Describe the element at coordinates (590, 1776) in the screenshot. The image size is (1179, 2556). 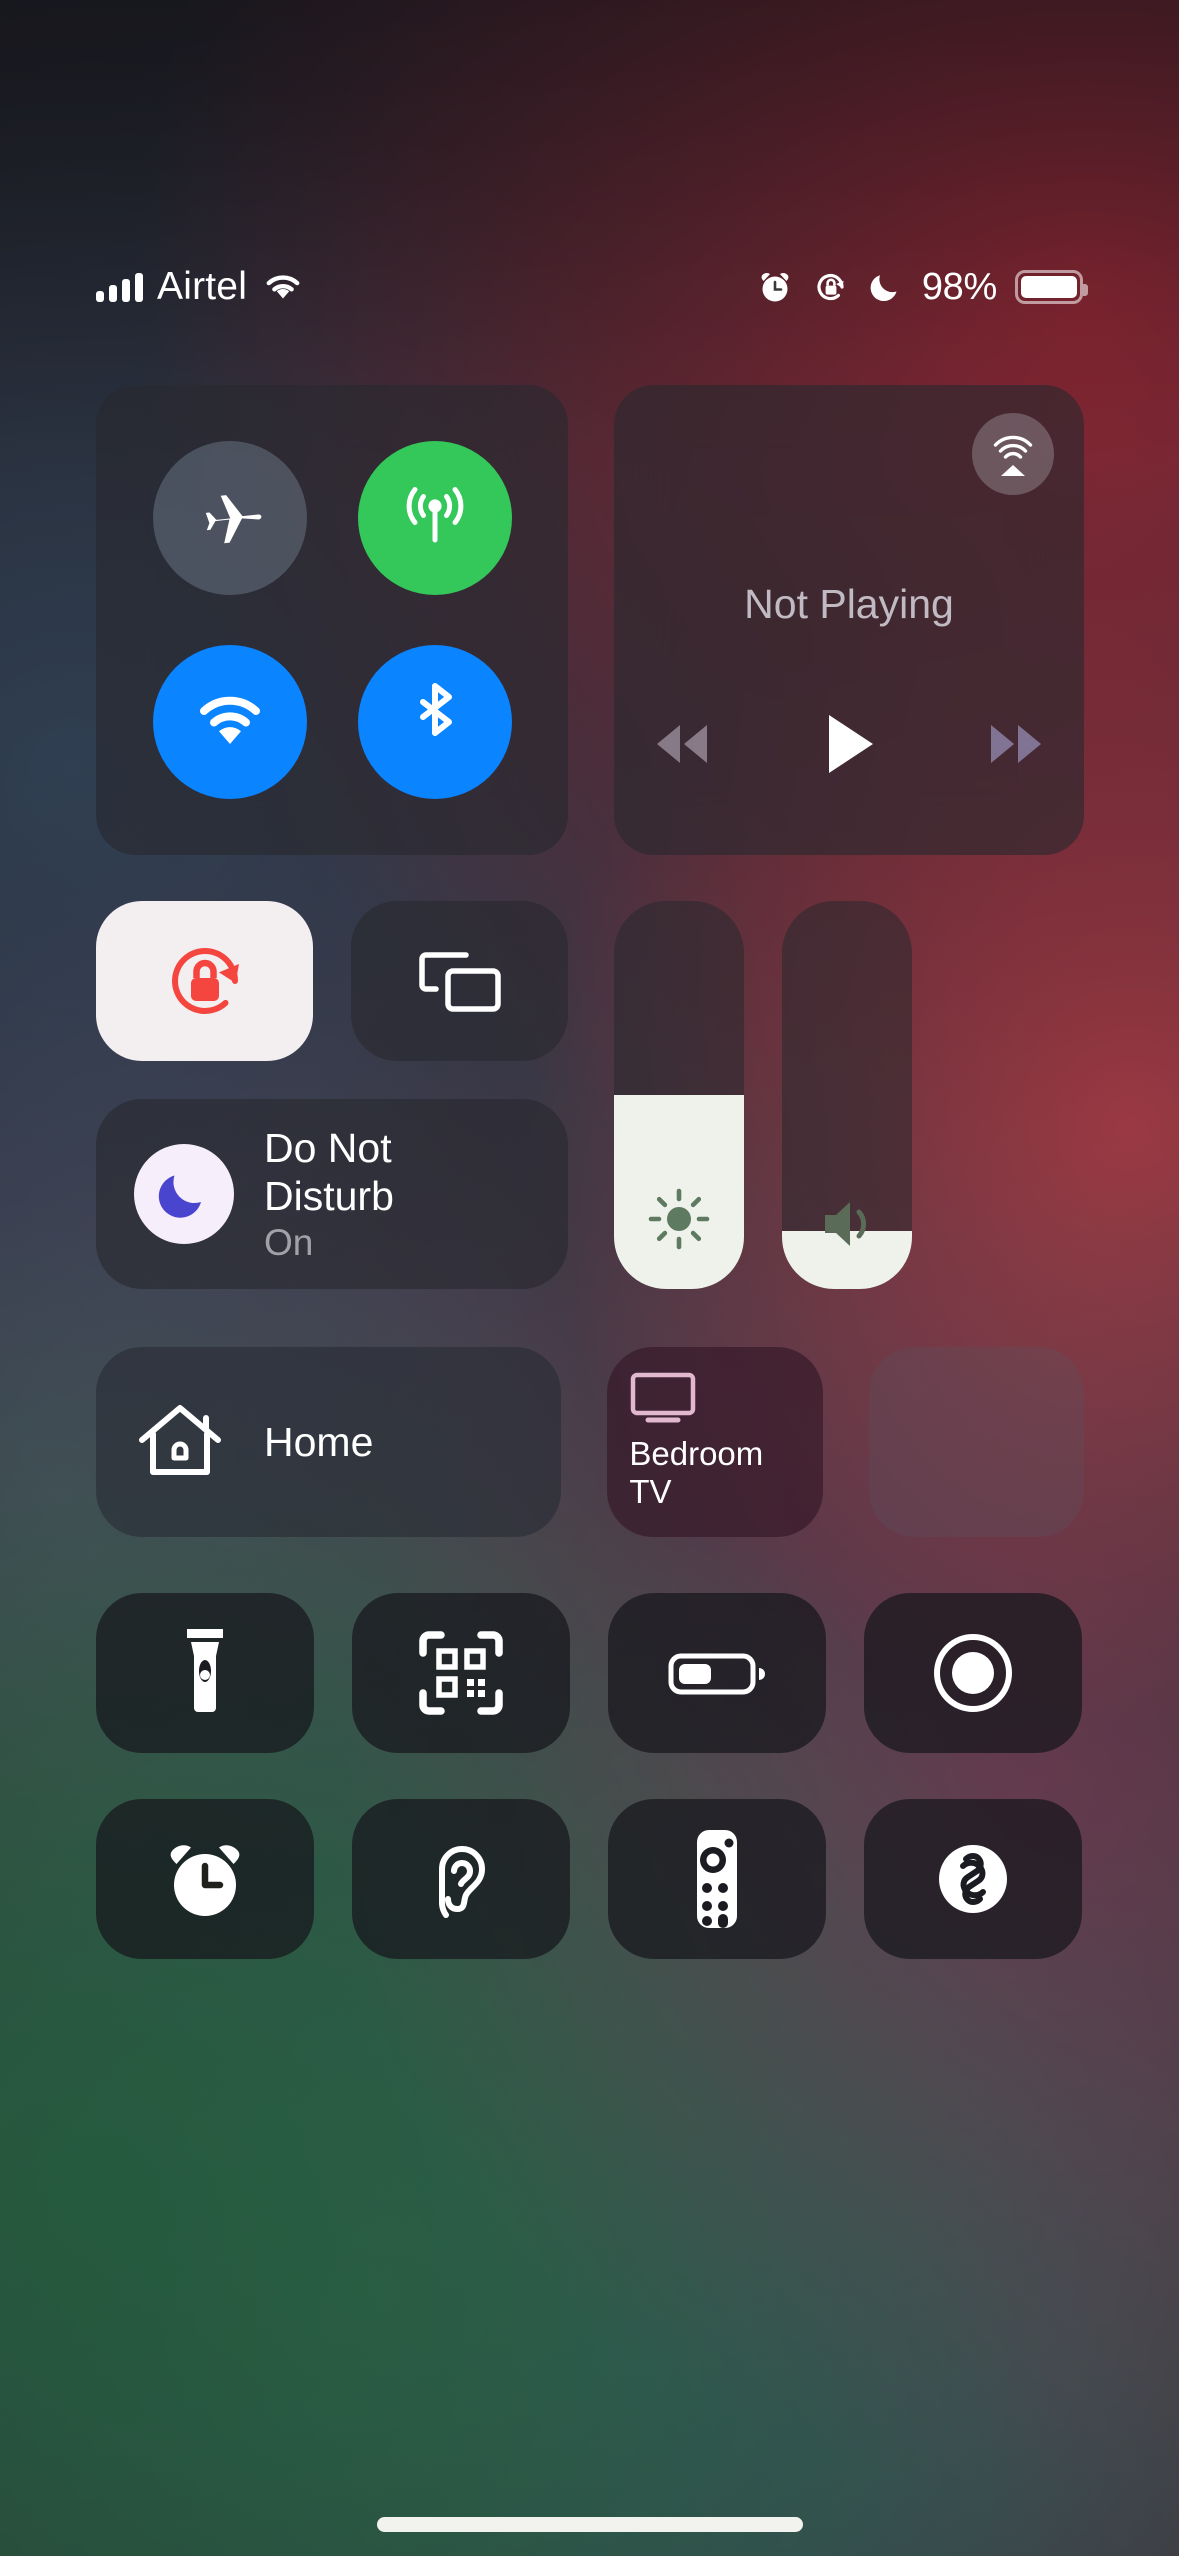
I see `quick-toggles-grid` at that location.